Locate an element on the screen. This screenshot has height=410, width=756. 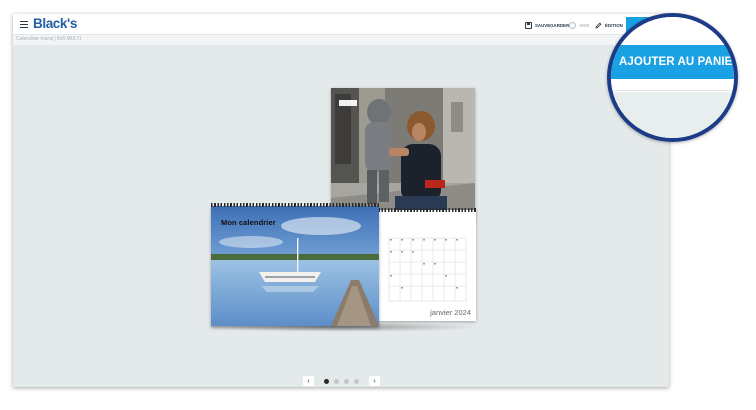
previous-page-button: ‹ is located at coordinates (308, 381).